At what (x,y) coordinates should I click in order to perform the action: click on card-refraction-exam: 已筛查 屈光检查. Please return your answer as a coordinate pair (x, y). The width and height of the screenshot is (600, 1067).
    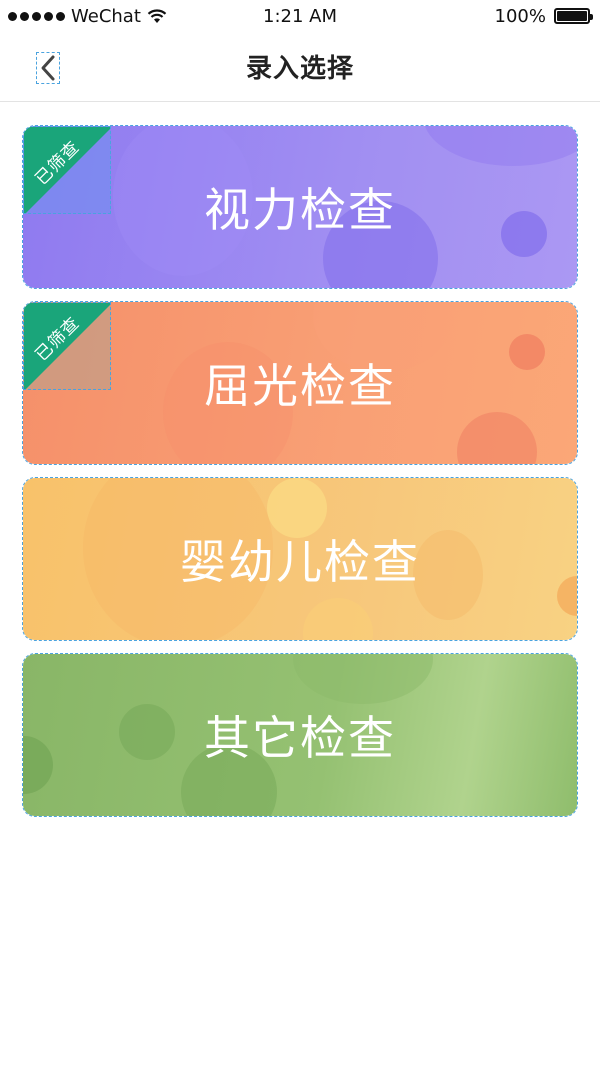
    Looking at the image, I should click on (300, 383).